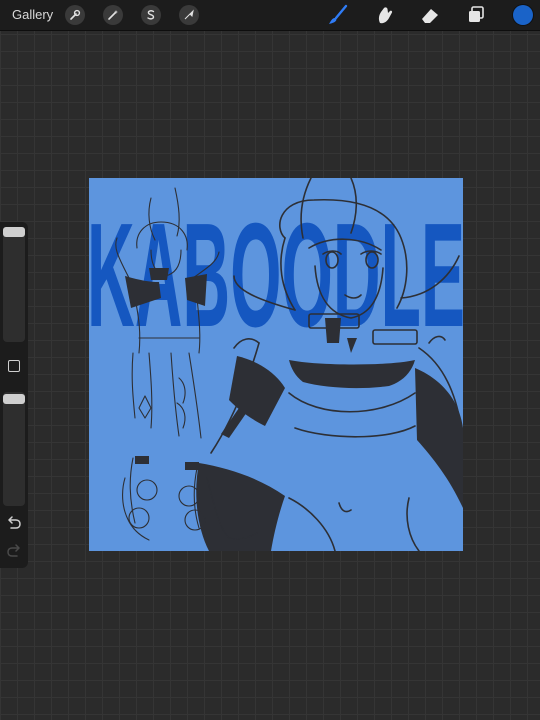 This screenshot has width=540, height=720. I want to click on selection-button, so click(151, 15).